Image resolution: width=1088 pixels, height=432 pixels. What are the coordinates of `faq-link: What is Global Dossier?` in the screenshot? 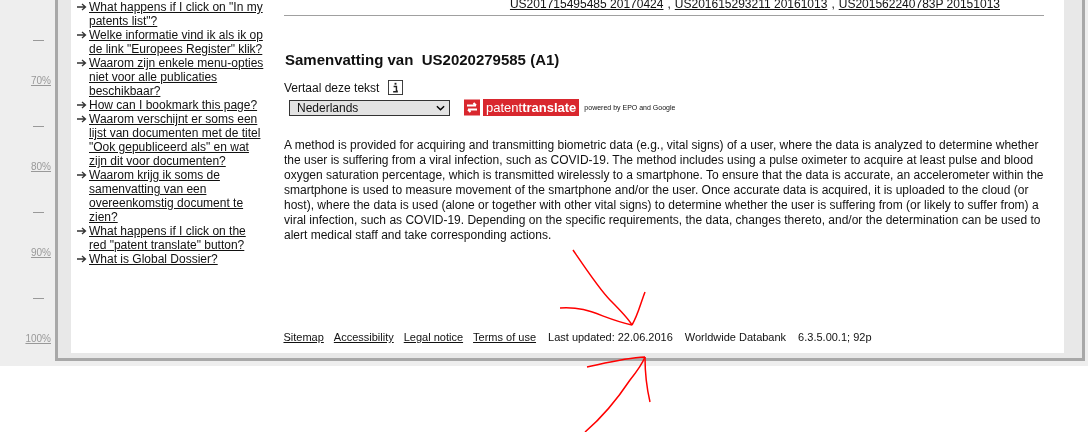 It's located at (153, 259).